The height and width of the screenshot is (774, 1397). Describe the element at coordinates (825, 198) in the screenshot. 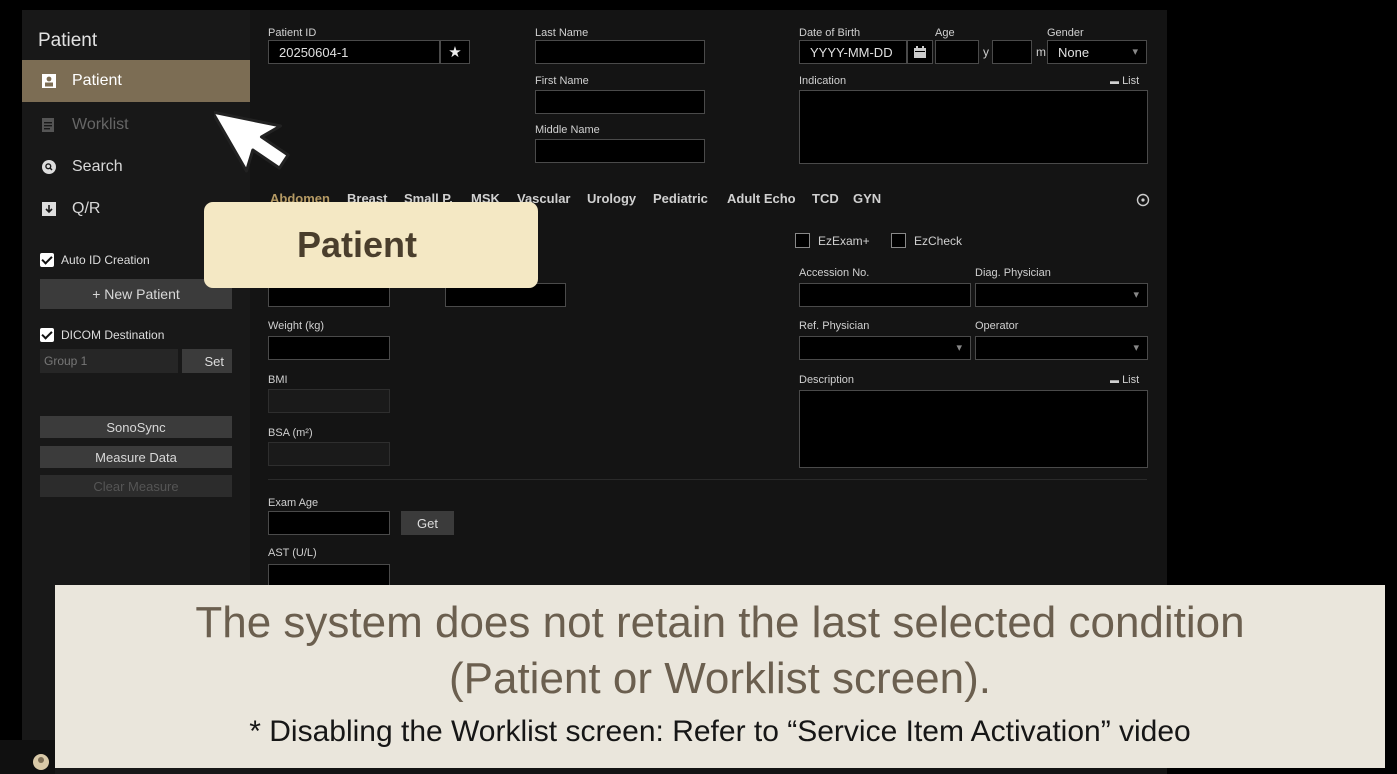

I see `tab-tcd: TCD` at that location.